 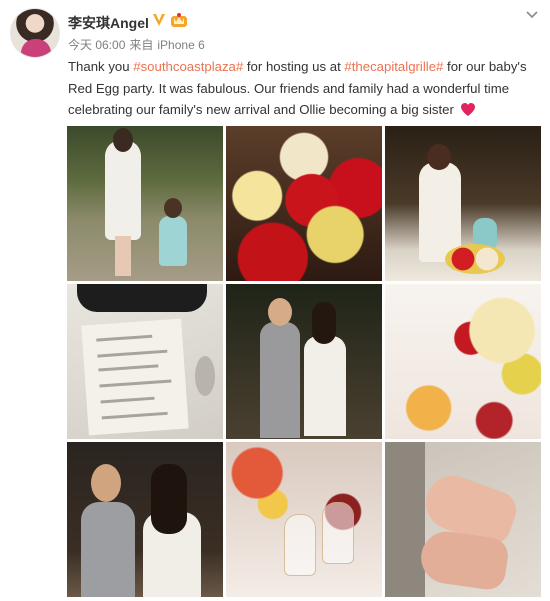 What do you see at coordinates (467, 109) in the screenshot?
I see `heart-icon` at bounding box center [467, 109].